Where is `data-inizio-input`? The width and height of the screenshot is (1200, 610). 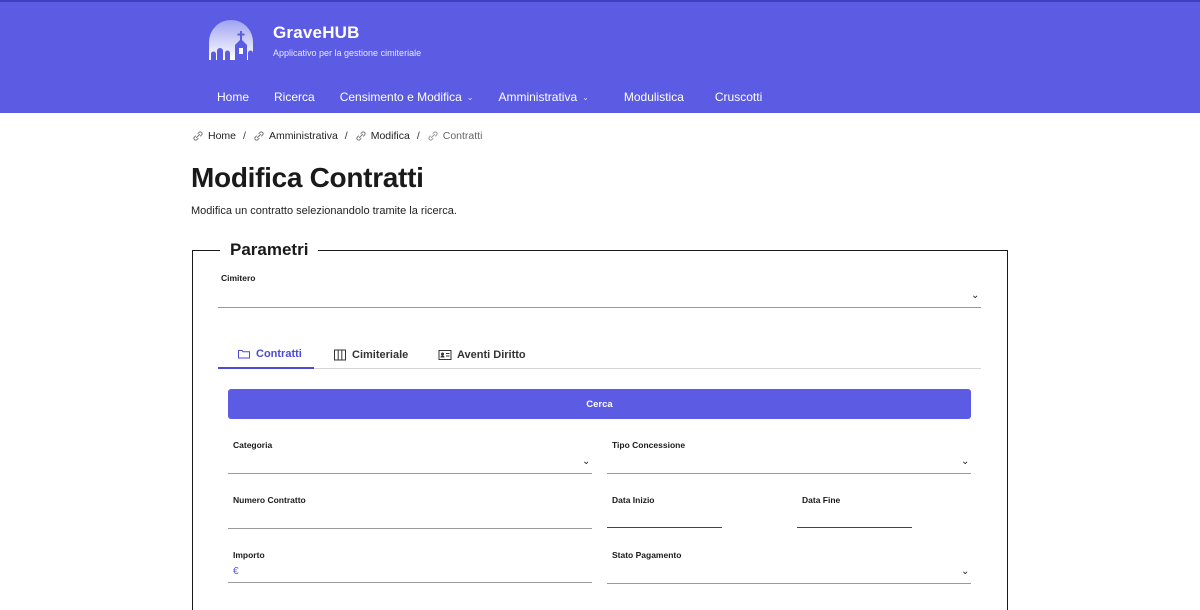
data-inizio-input is located at coordinates (664, 517).